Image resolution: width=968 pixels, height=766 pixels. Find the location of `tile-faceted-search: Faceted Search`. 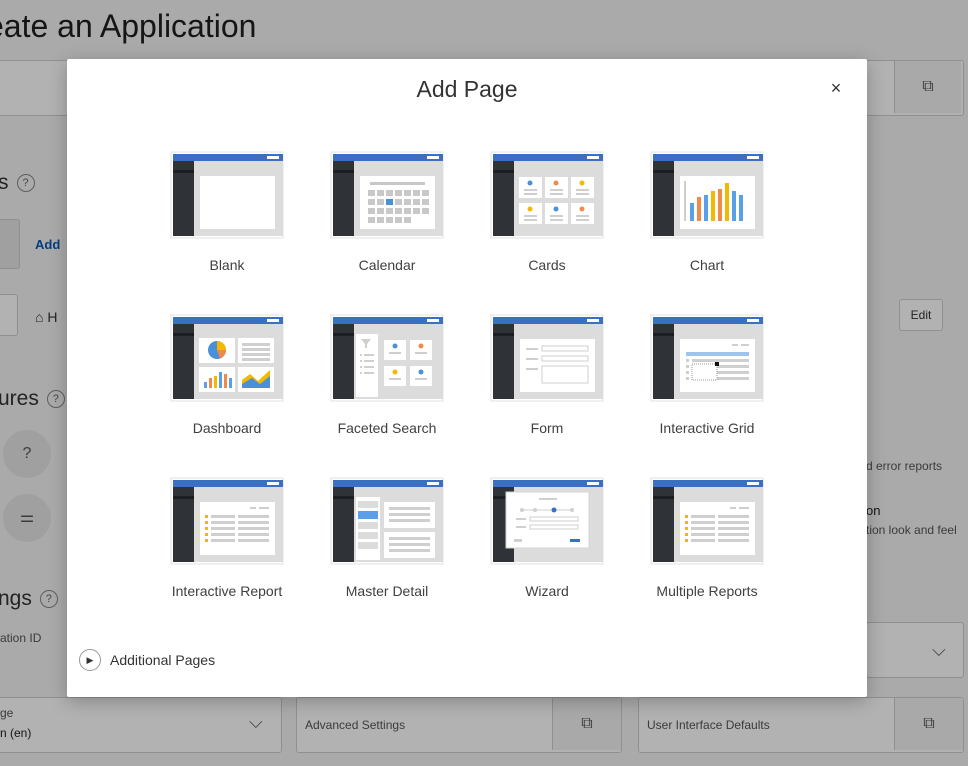

tile-faceted-search: Faceted Search is located at coordinates (387, 389).